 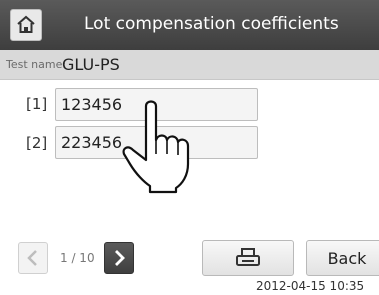 I want to click on pointing-hand-icon, so click(x=156, y=147).